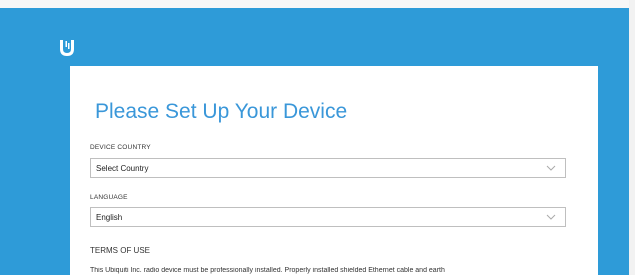 This screenshot has width=635, height=275. Describe the element at coordinates (221, 111) in the screenshot. I see `page-title: Please Set Up Your Device` at that location.